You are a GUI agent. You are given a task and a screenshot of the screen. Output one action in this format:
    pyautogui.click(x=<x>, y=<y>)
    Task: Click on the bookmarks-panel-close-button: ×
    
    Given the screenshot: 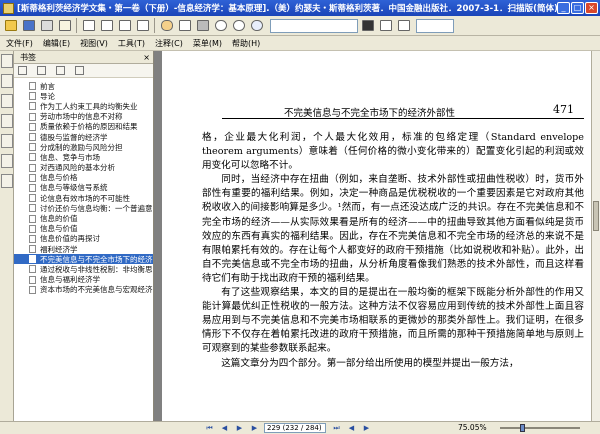 What is the action you would take?
    pyautogui.click(x=148, y=57)
    